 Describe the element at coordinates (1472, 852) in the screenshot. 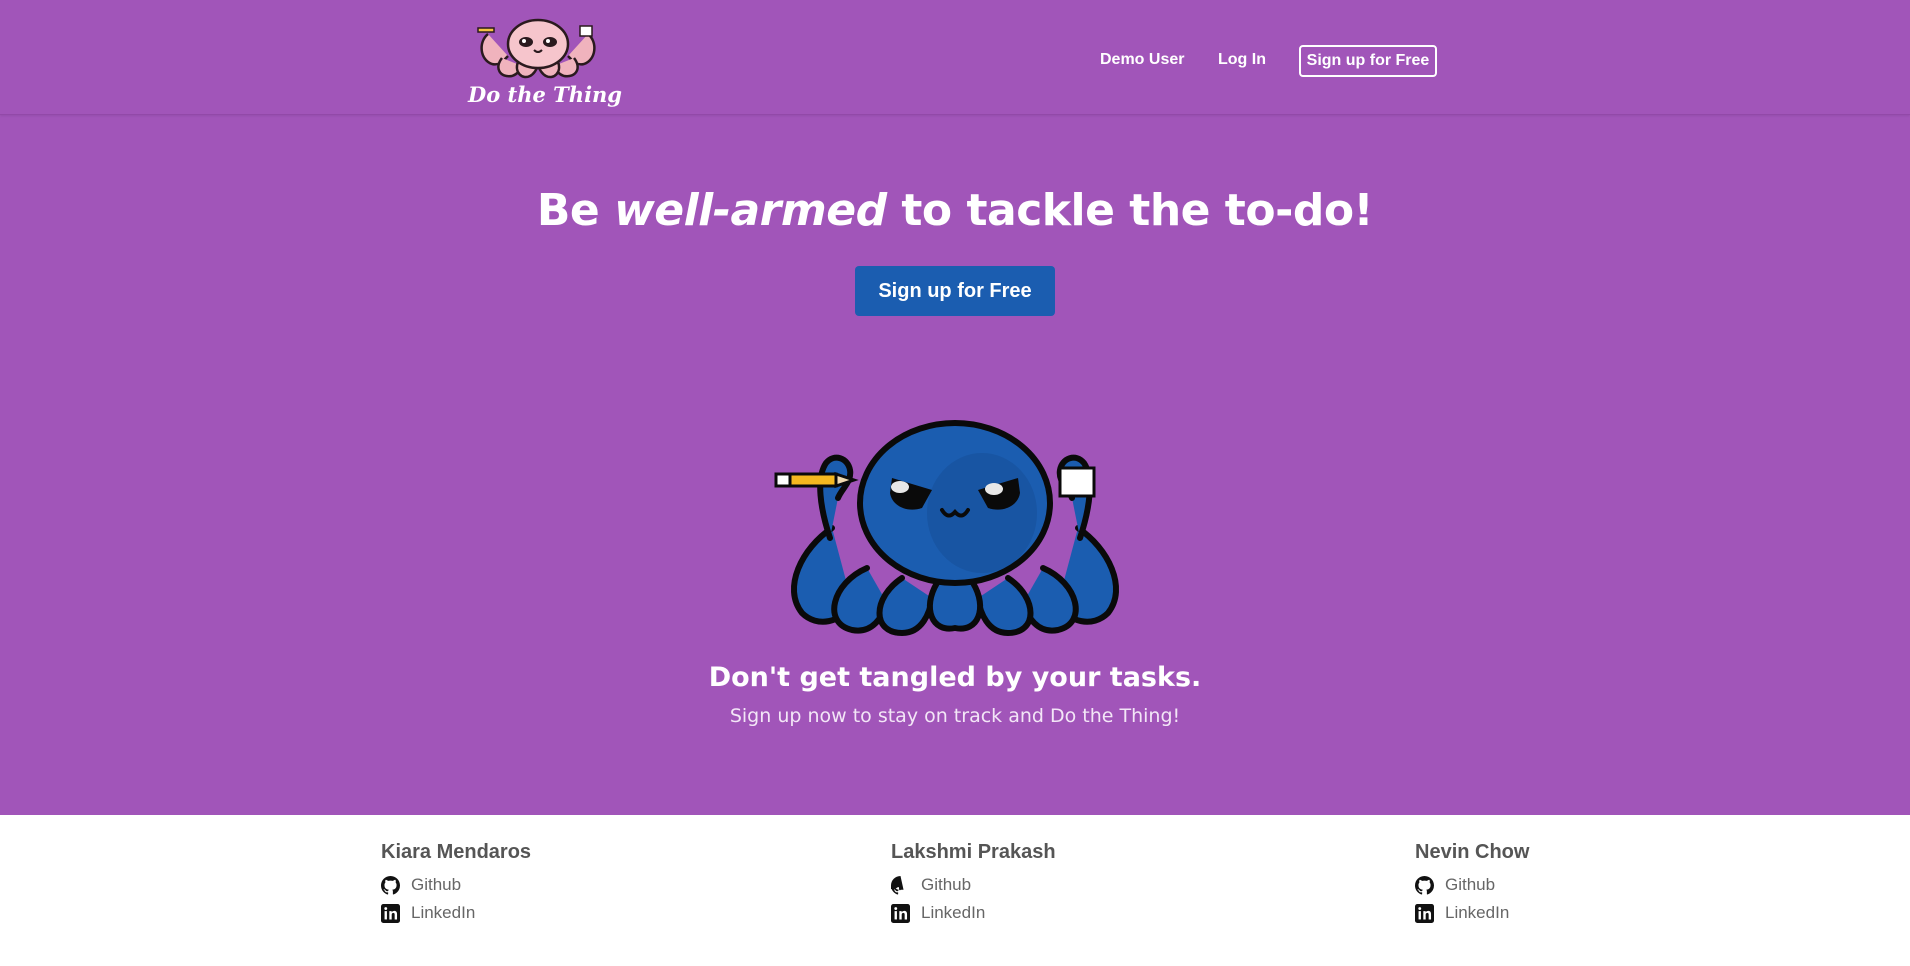

I see `team-member-name: Nevin Chow` at that location.